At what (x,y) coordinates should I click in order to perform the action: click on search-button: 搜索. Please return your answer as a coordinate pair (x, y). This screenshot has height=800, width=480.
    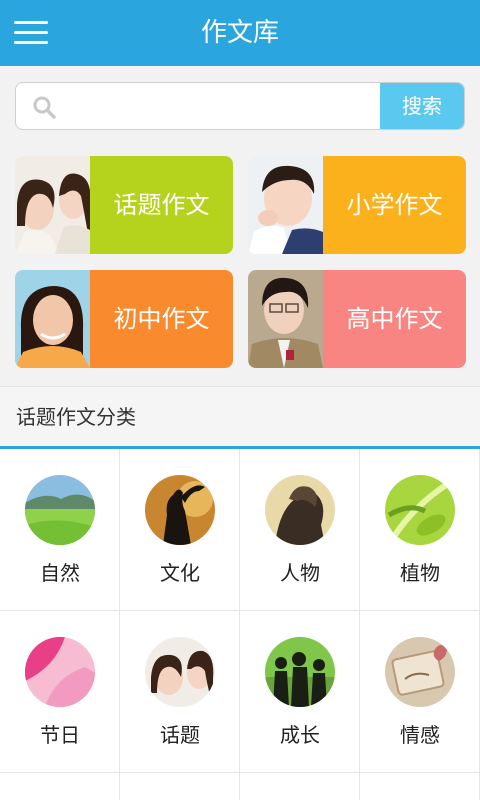
    Looking at the image, I should click on (422, 106).